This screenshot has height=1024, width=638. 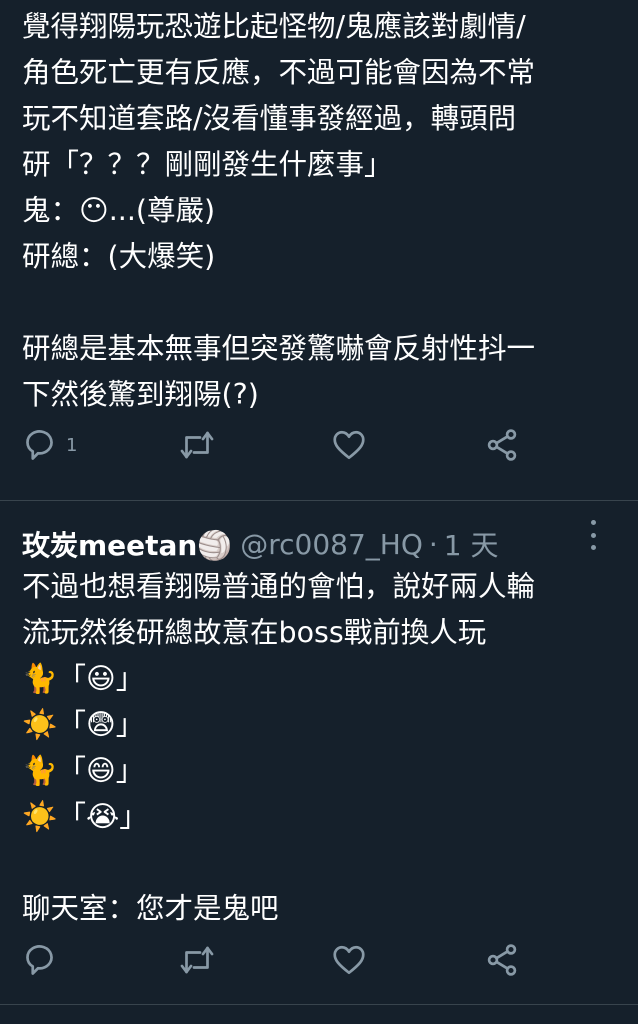 What do you see at coordinates (254, 632) in the screenshot?
I see `tweet-line: 流玩然後研總故意在boss戰前換人玩` at bounding box center [254, 632].